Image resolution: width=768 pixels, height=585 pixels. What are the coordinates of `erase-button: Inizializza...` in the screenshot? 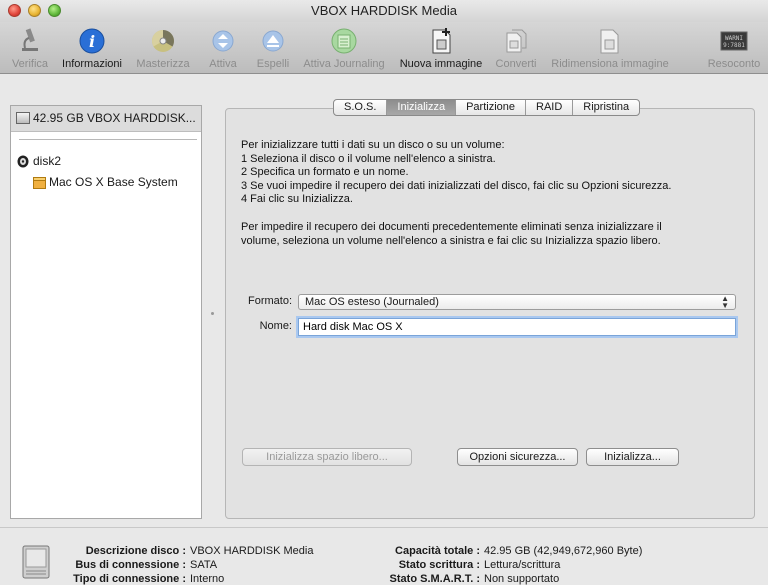 It's located at (632, 457).